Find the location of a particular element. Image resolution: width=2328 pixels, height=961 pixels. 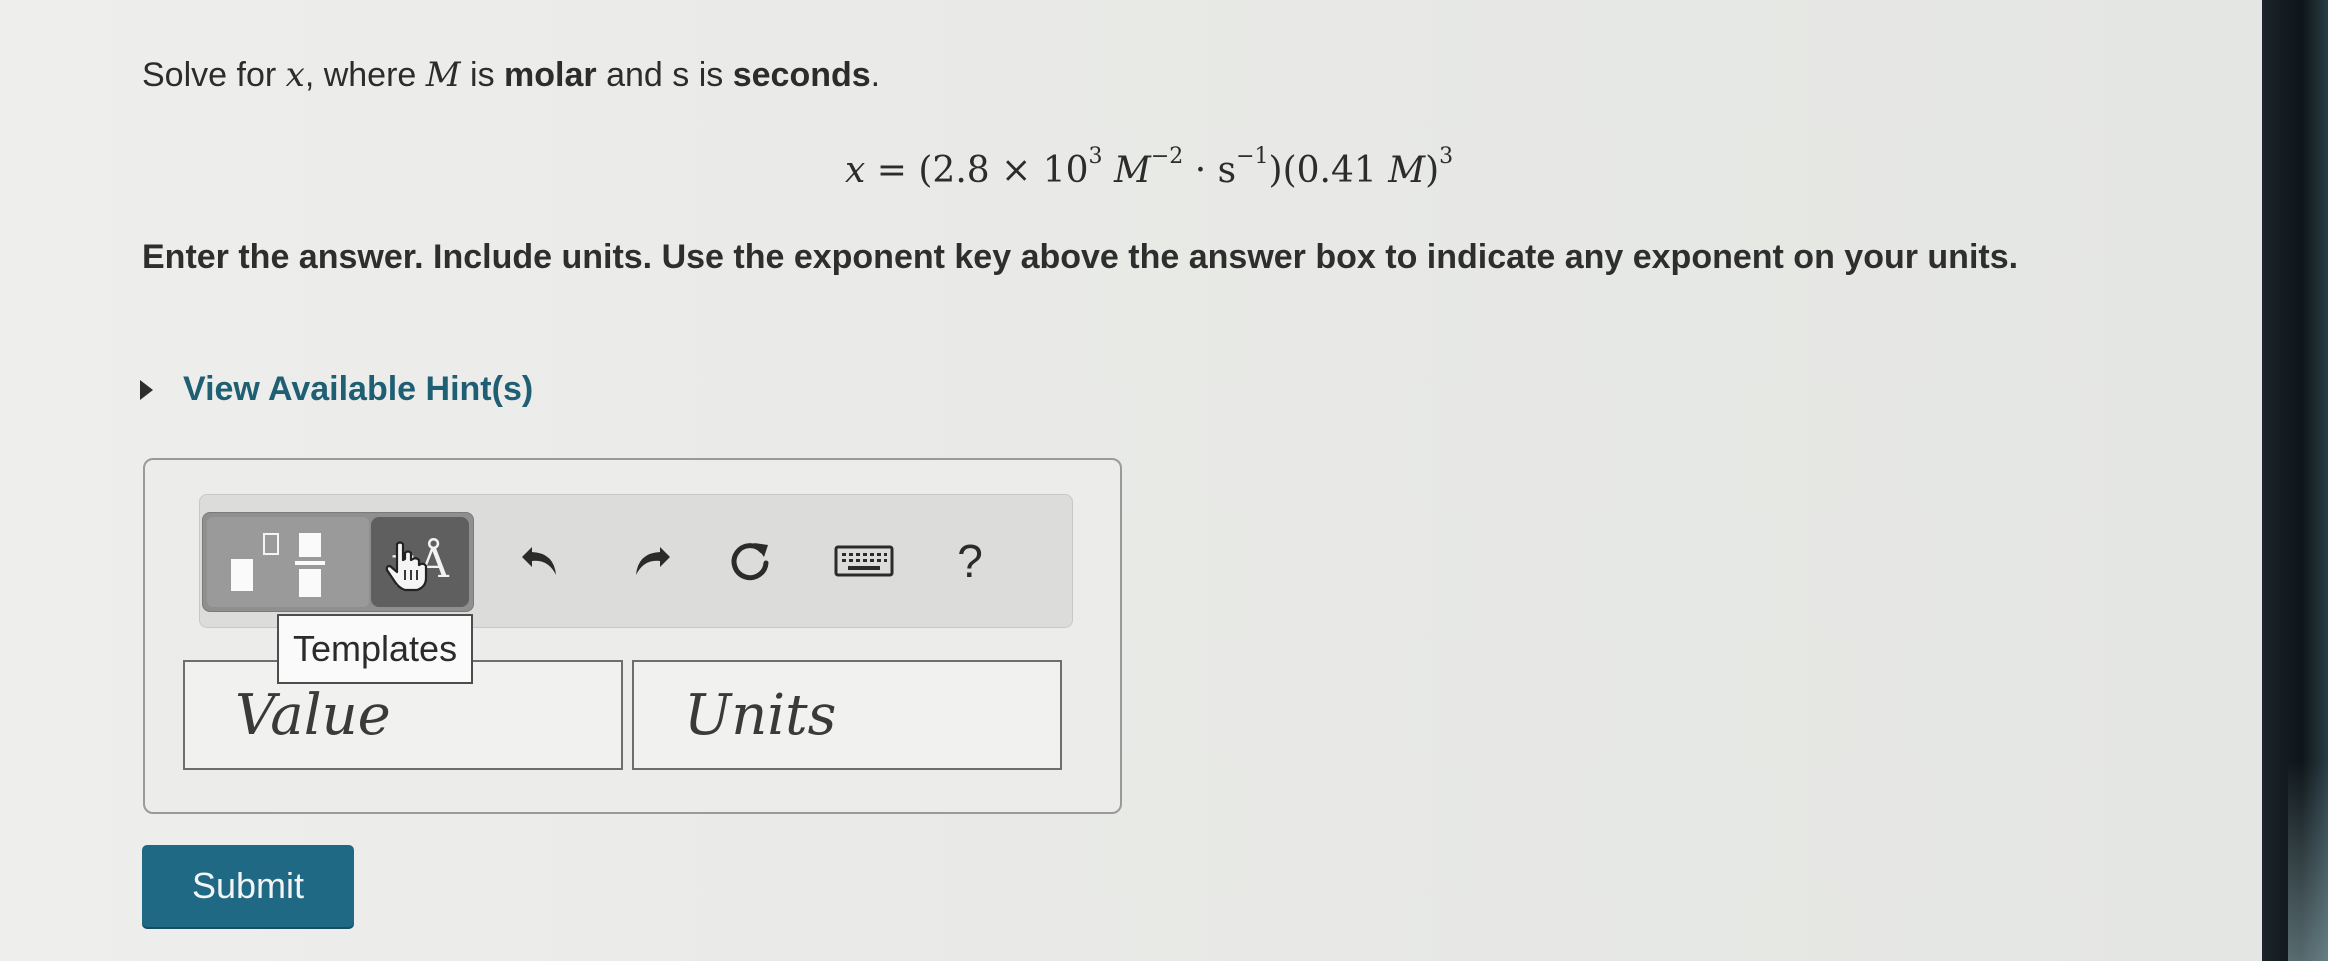

help-icon: ? is located at coordinates (970, 561).